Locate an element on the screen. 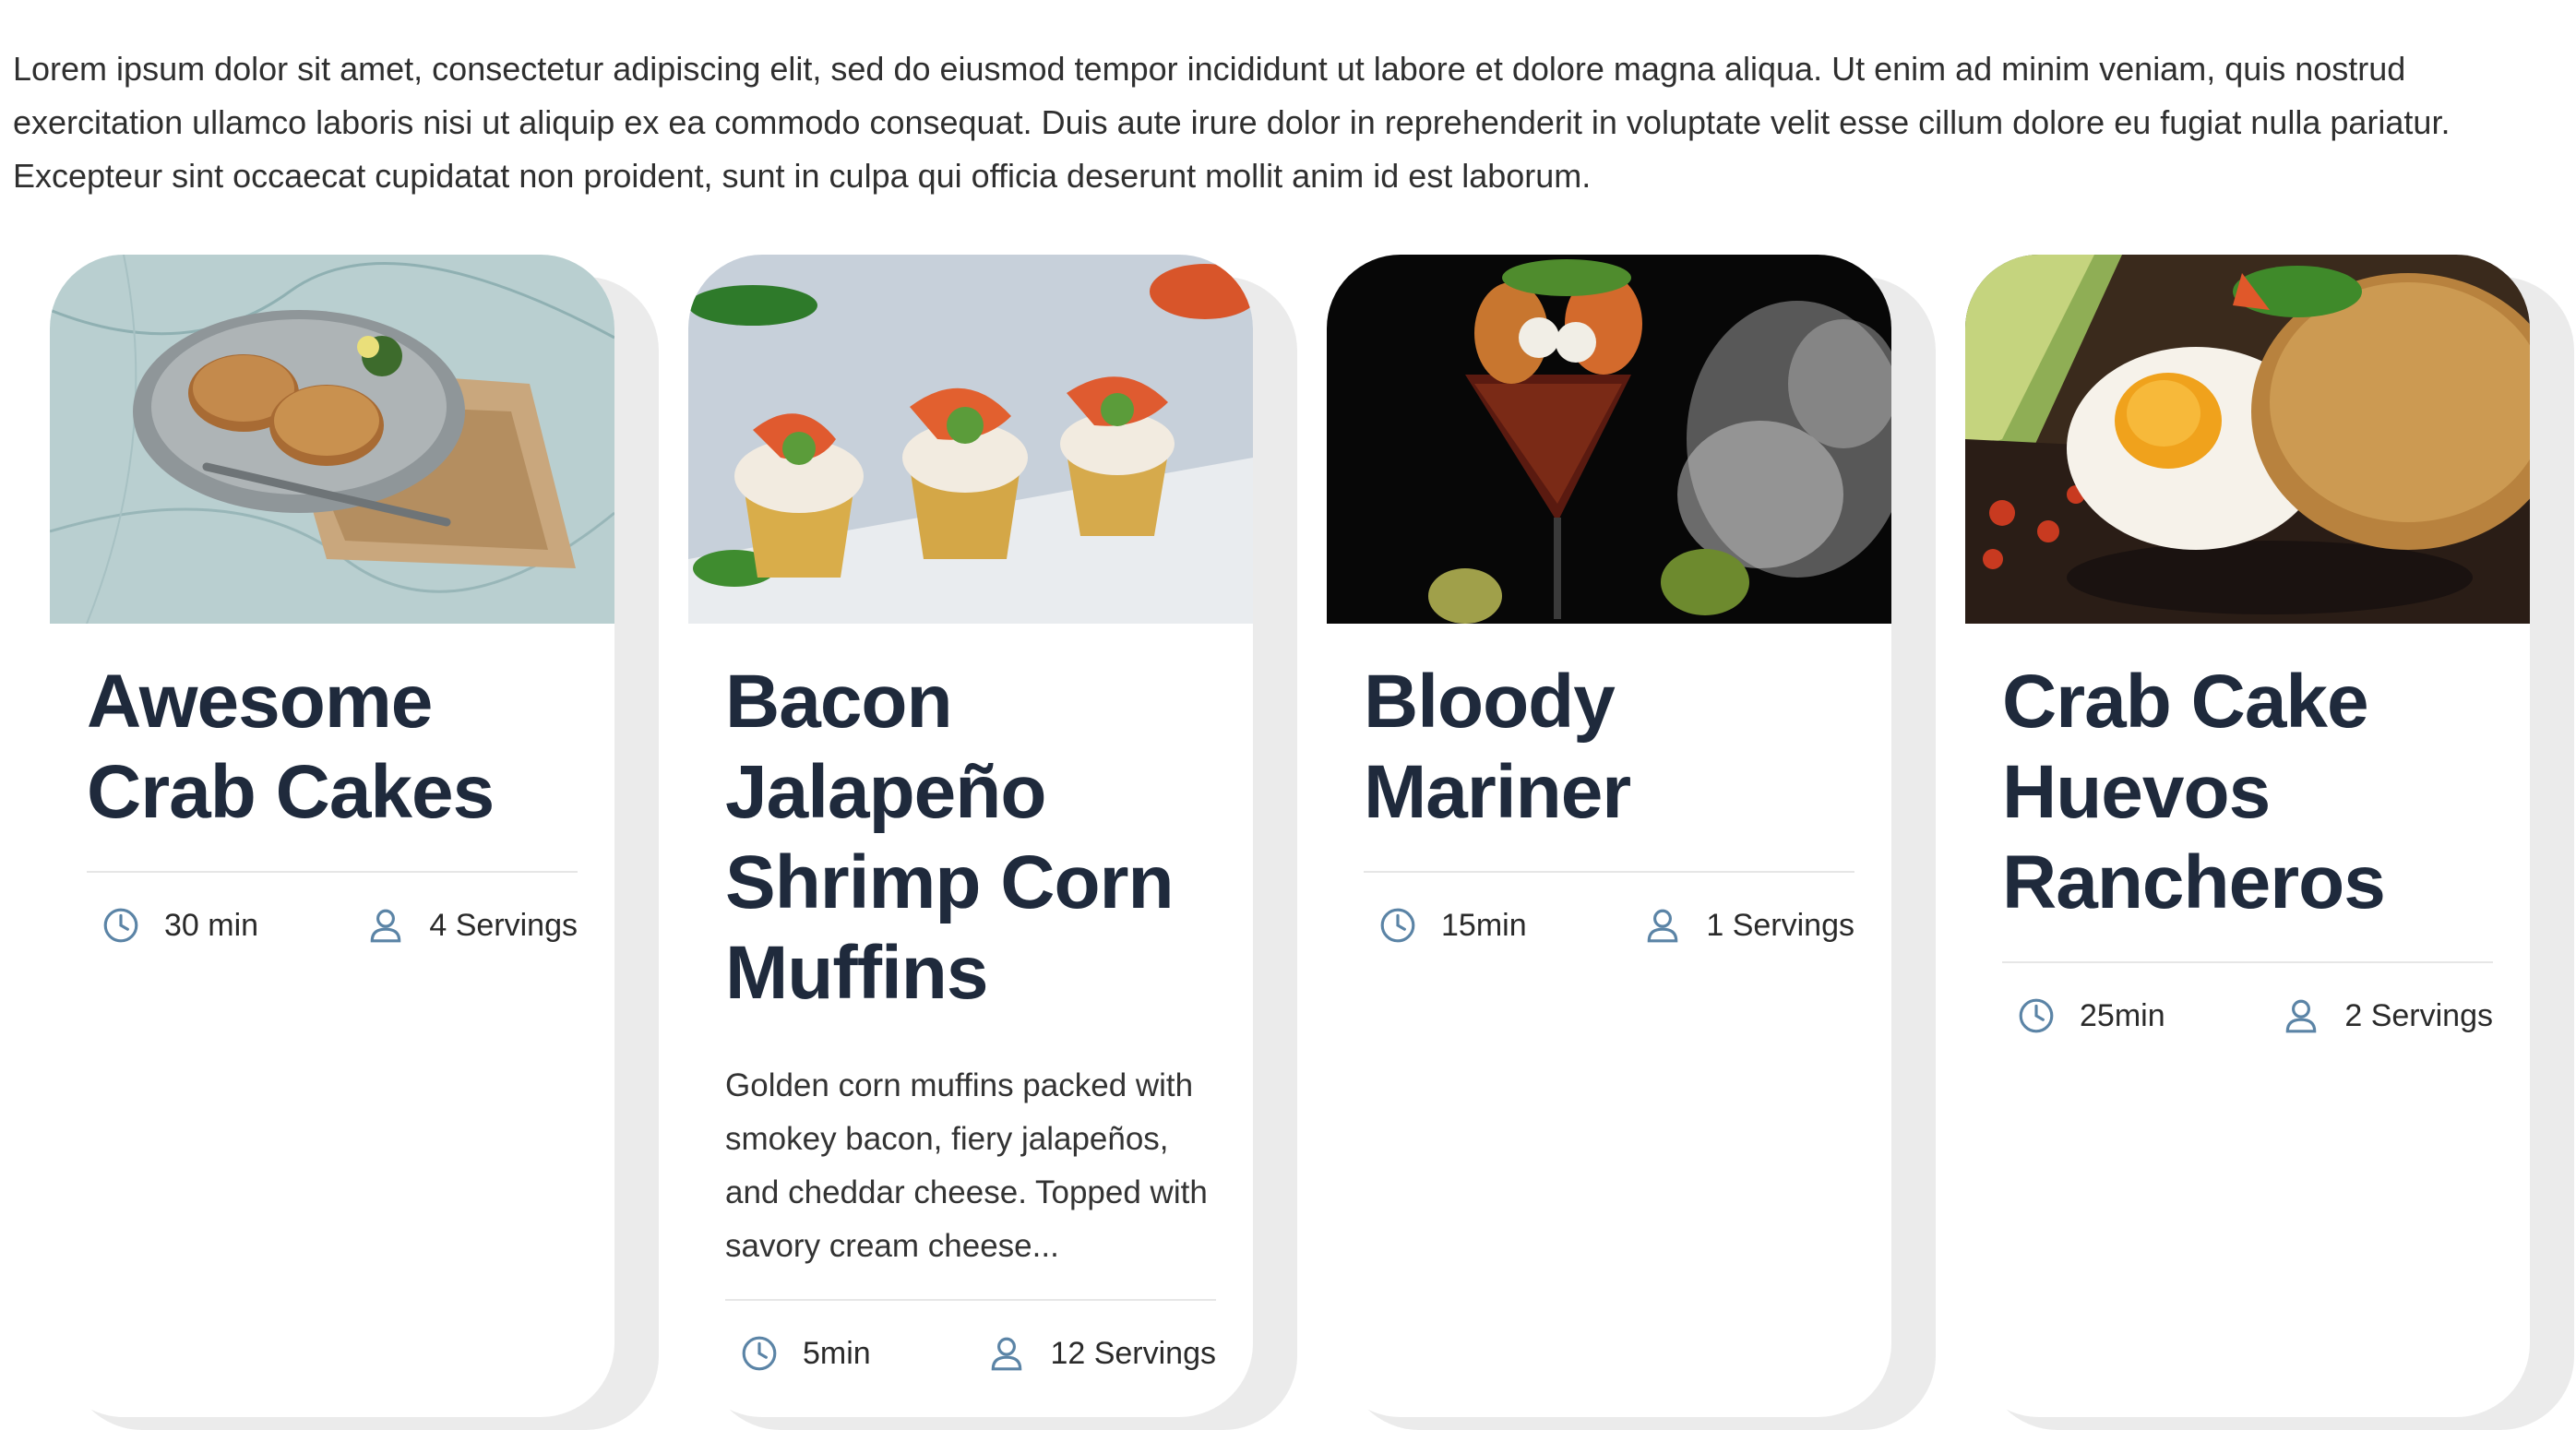 Image resolution: width=2576 pixels, height=1430 pixels. time-info: 30 min is located at coordinates (179, 925).